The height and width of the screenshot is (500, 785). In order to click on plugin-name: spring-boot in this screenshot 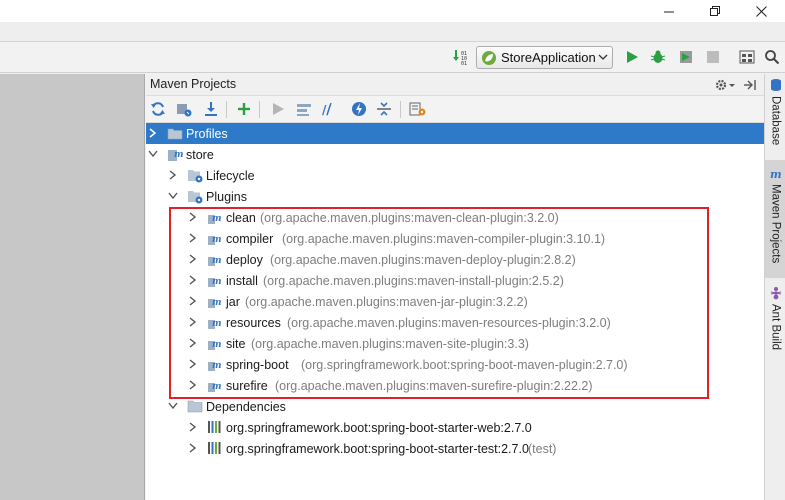, I will do `click(257, 364)`.